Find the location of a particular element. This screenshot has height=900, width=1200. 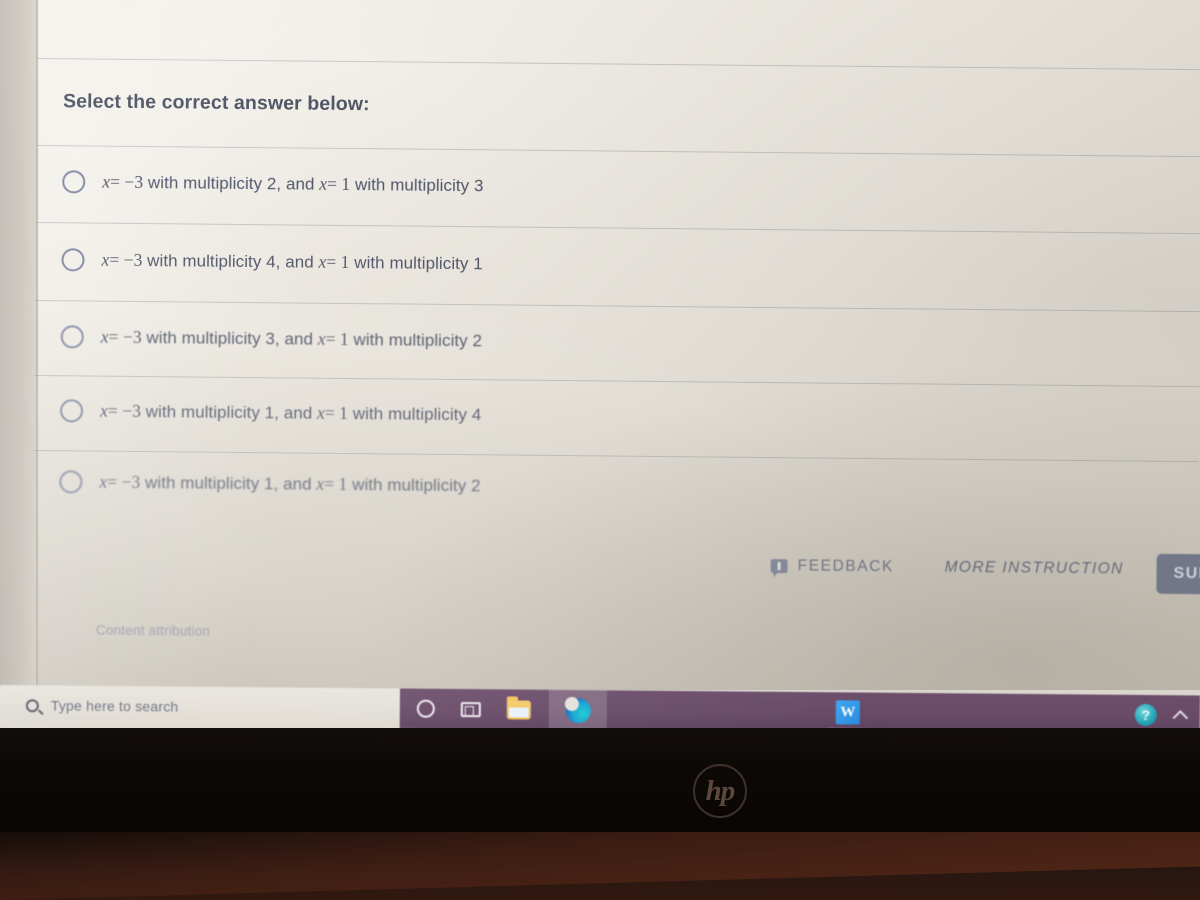

radio-button-b is located at coordinates (73, 260).